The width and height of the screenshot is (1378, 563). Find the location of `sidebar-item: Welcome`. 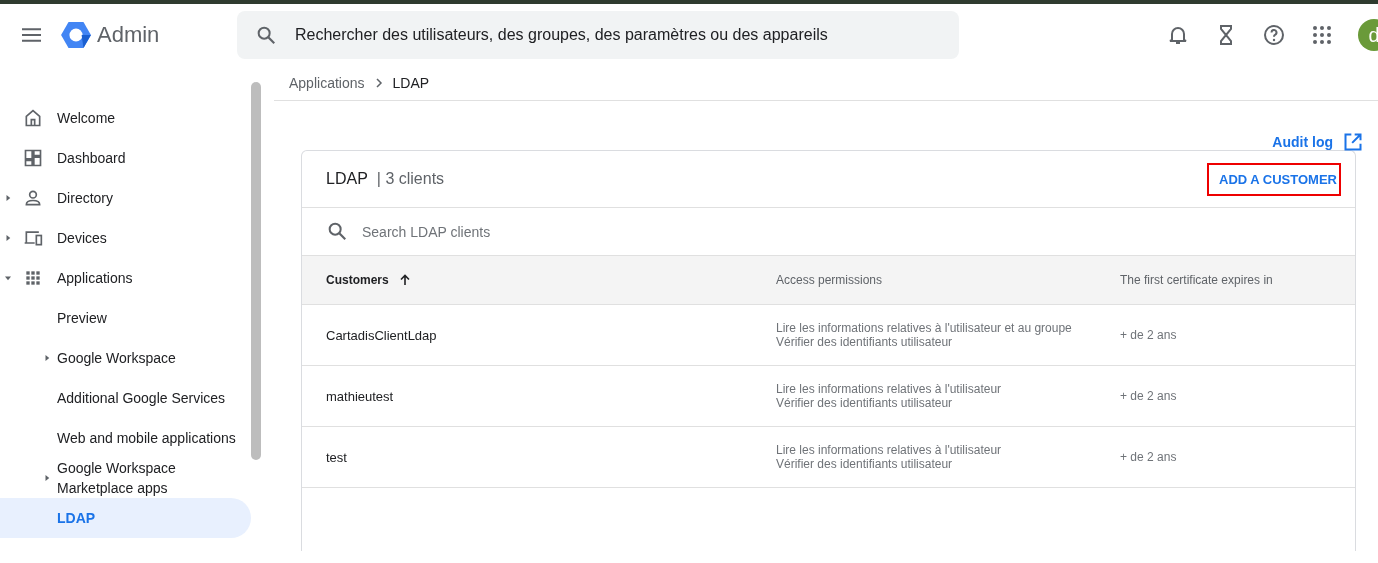

sidebar-item: Welcome is located at coordinates (125, 118).